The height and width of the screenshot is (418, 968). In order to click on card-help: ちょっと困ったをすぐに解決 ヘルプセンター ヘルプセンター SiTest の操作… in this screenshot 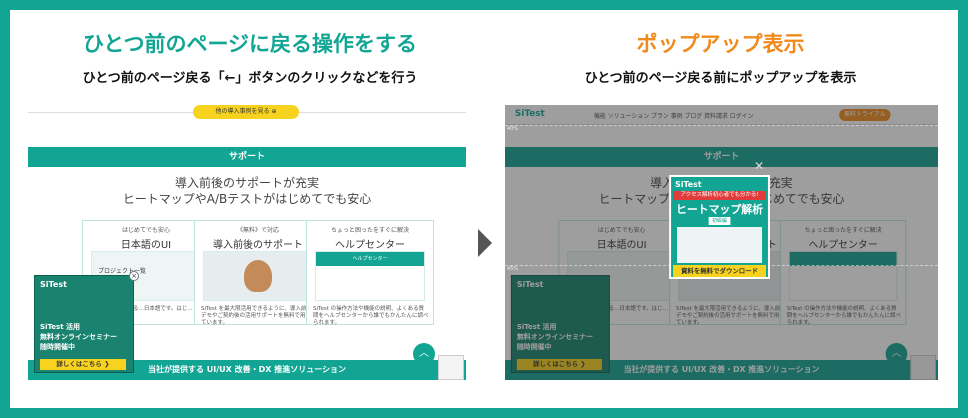, I will do `click(370, 273)`.